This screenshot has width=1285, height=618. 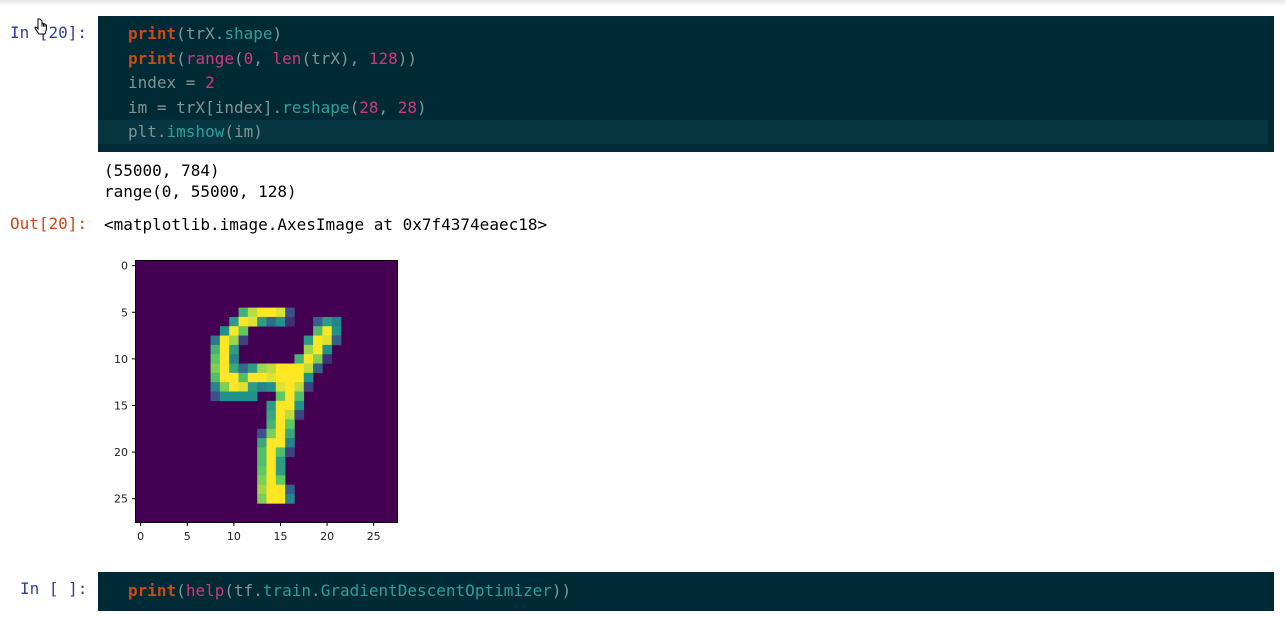 I want to click on y-tick-label: 0, so click(x=124, y=266).